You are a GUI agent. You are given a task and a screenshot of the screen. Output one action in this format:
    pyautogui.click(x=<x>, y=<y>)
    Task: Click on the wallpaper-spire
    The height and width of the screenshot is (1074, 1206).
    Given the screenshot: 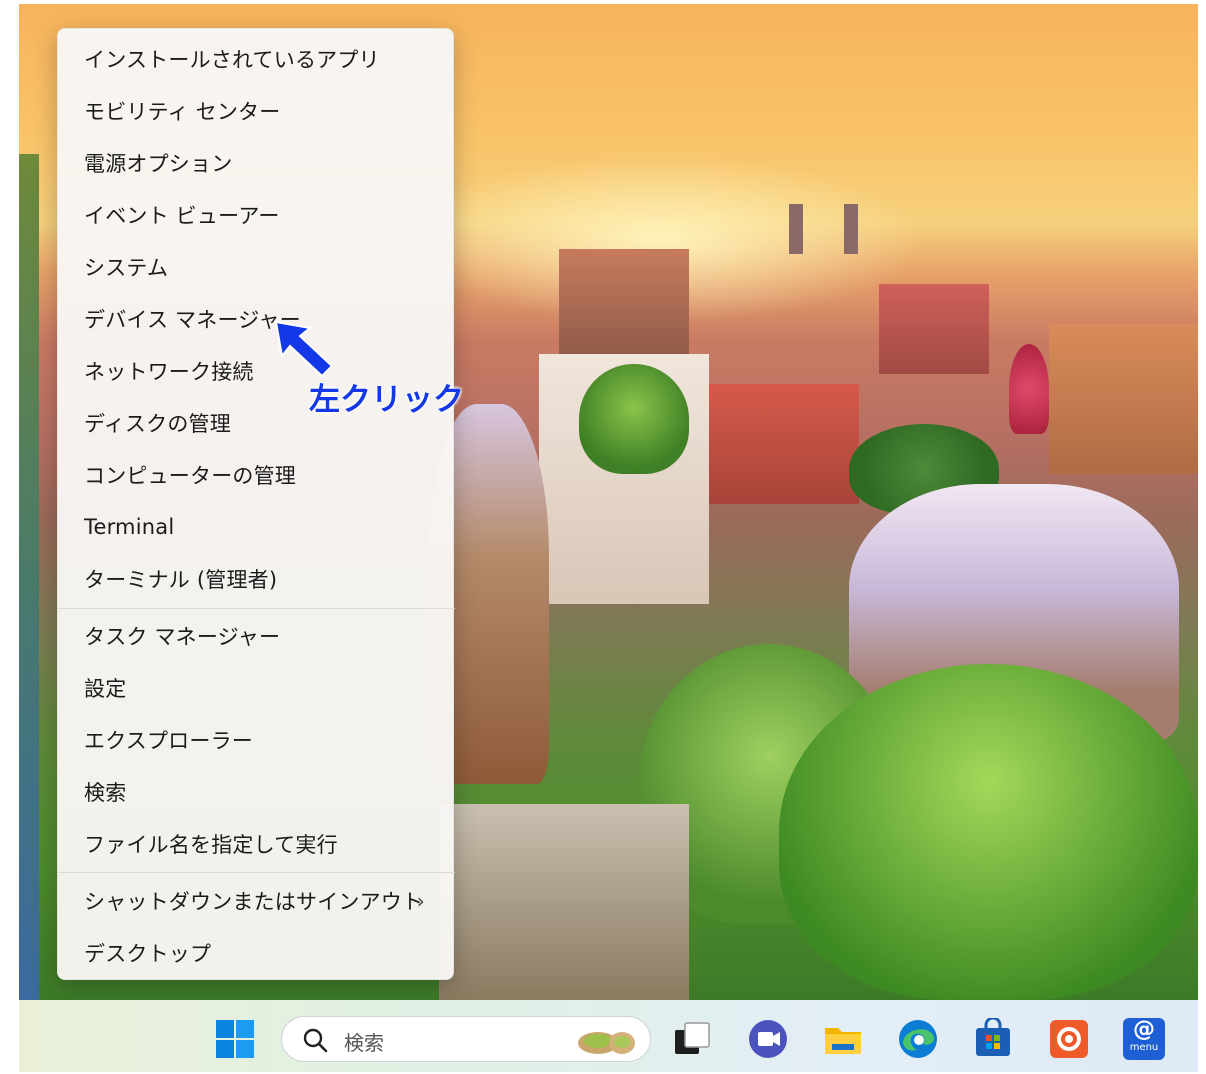 What is the action you would take?
    pyautogui.click(x=1029, y=389)
    